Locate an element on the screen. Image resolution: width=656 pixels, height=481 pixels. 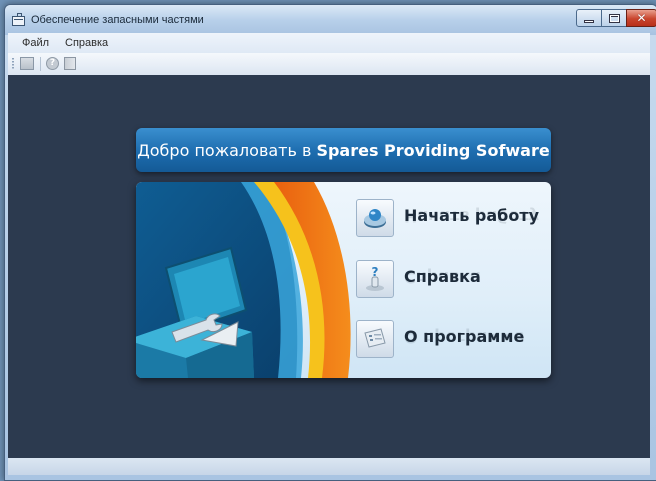
start-work-reflection: Начать работу is located at coordinates (472, 216).